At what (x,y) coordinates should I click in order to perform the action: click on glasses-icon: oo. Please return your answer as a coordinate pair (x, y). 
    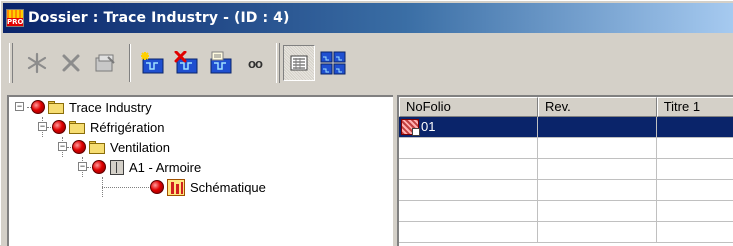
    Looking at the image, I should click on (255, 63).